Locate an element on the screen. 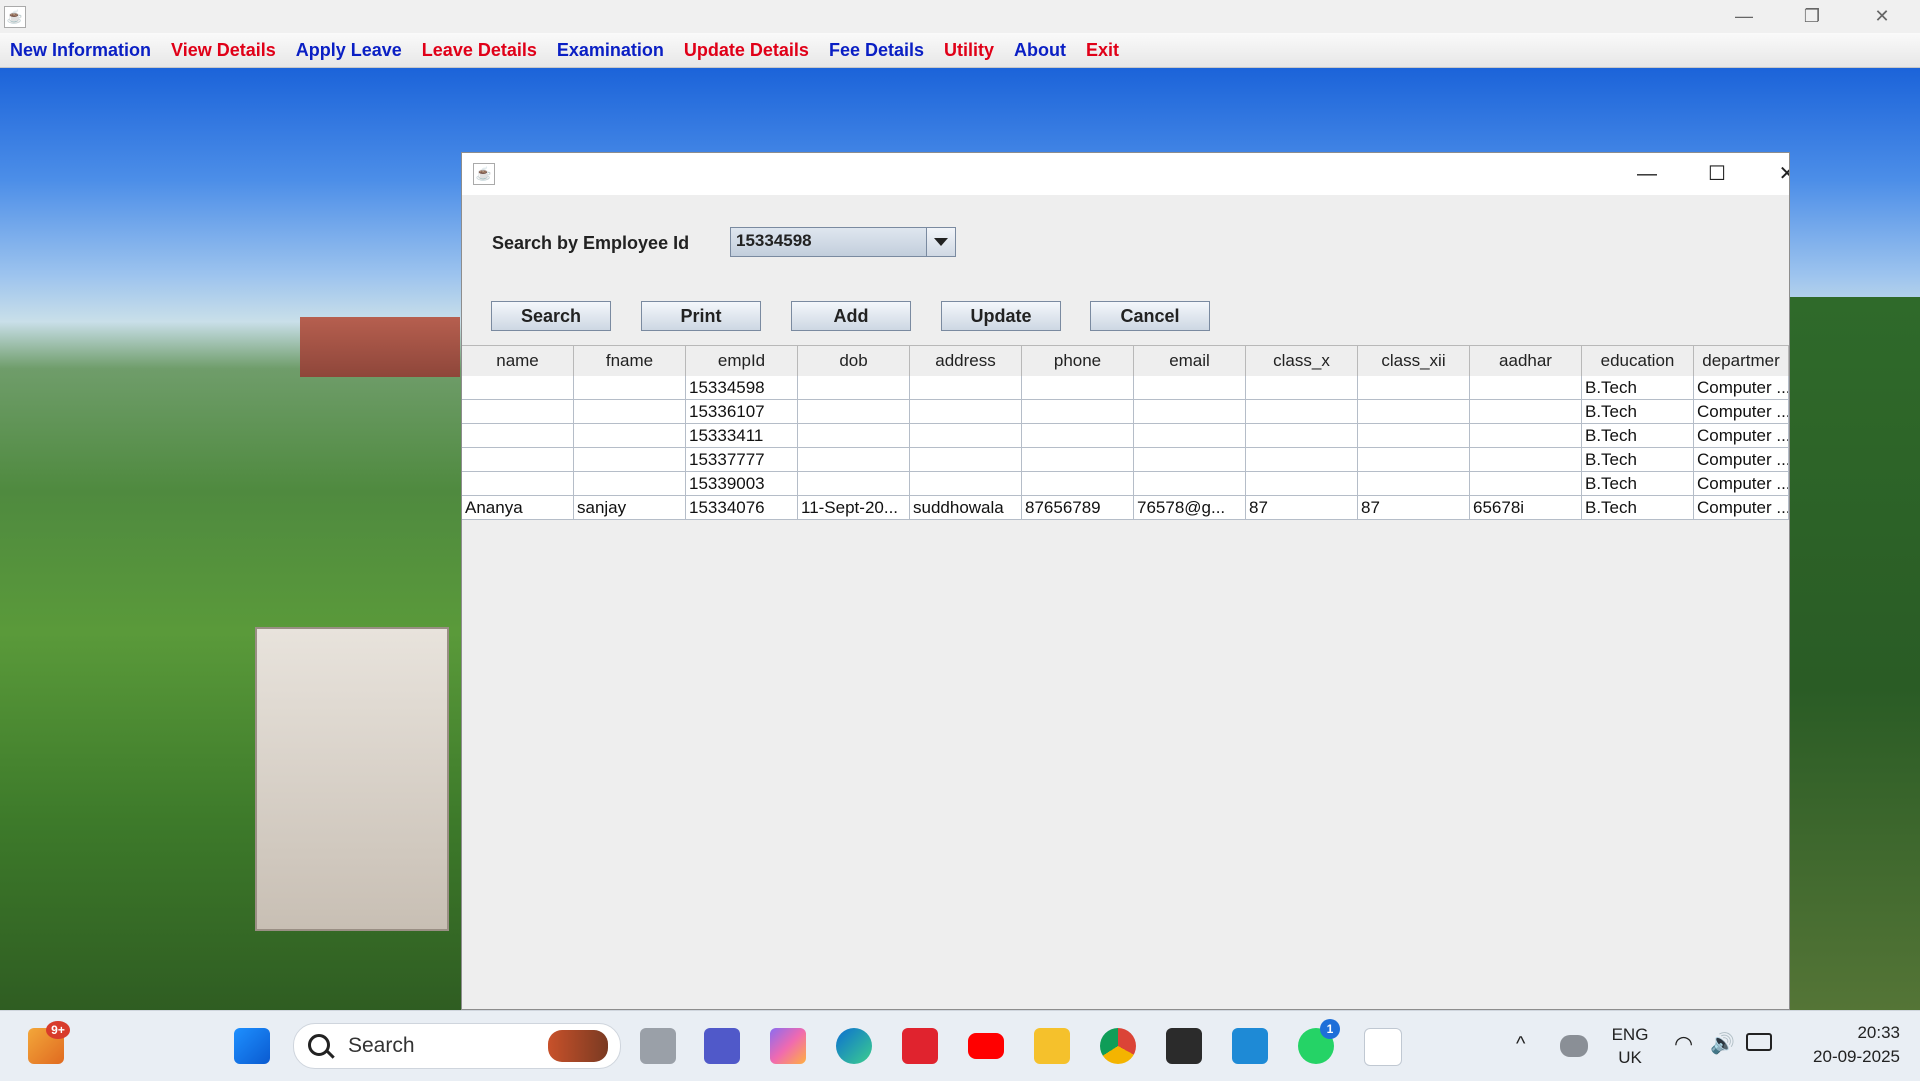 This screenshot has height=1081, width=1920. chevron-up-icon: ^ is located at coordinates (1520, 1044).